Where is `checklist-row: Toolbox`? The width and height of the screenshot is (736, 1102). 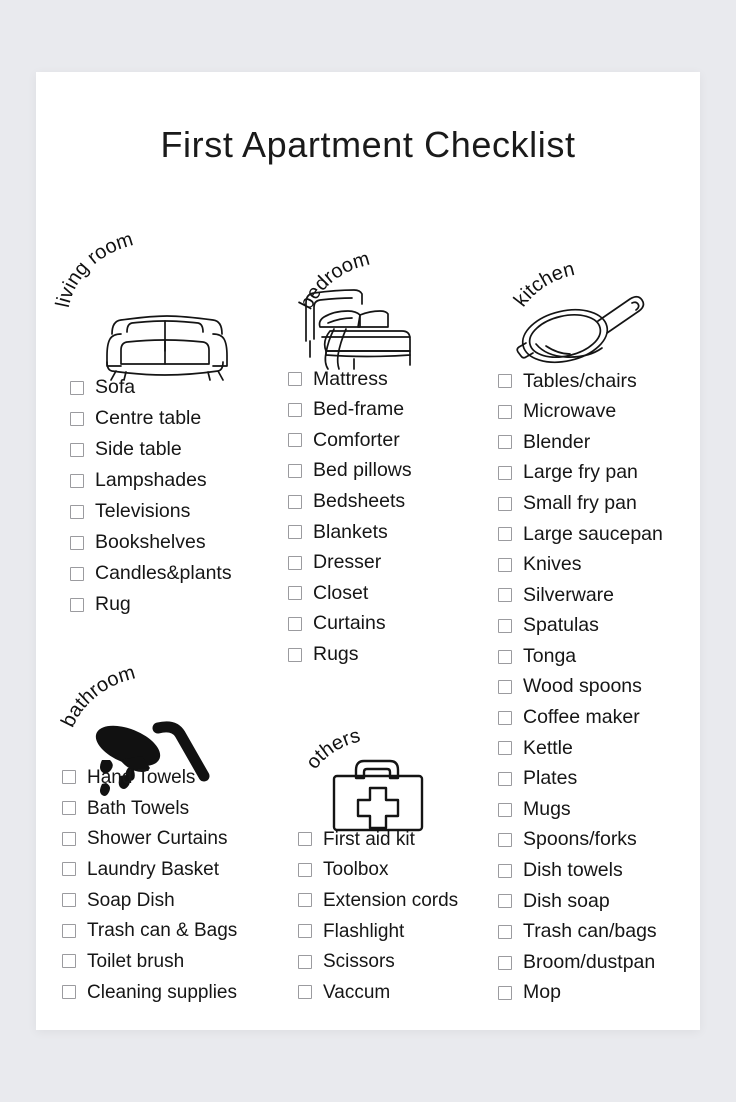 checklist-row: Toolbox is located at coordinates (403, 870).